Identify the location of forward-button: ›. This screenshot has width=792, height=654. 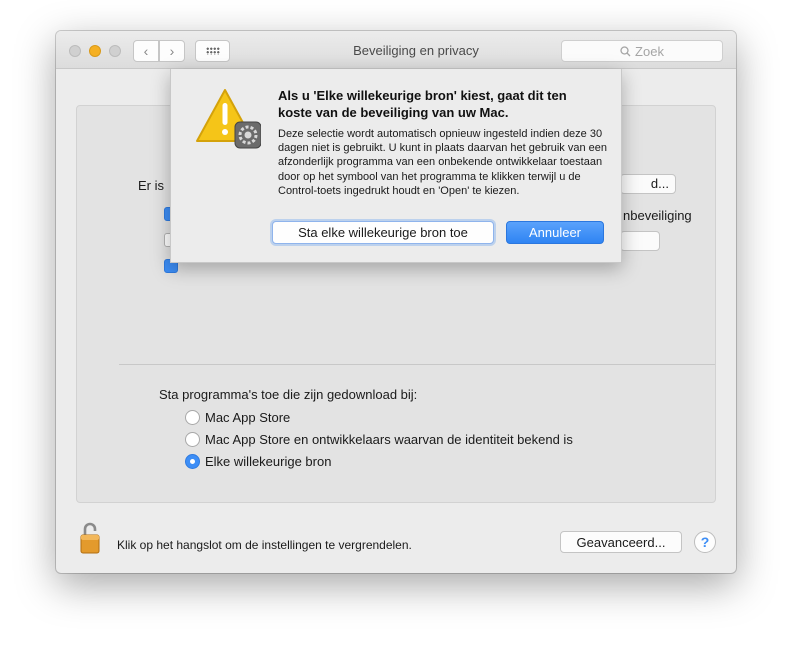
(172, 51).